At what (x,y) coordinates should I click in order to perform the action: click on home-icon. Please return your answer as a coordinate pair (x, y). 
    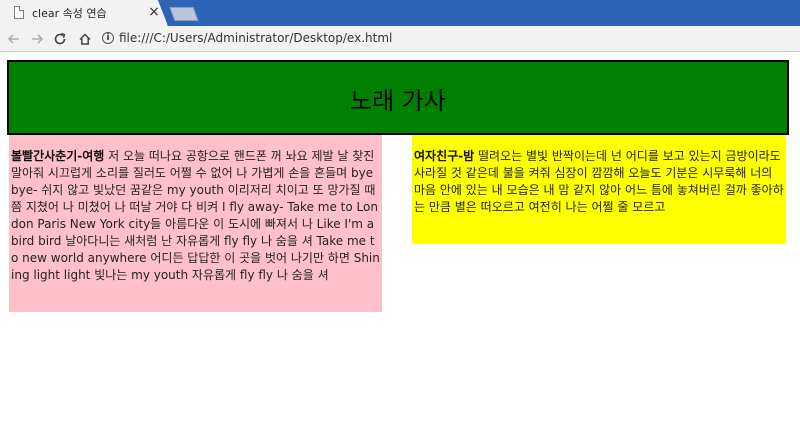
    Looking at the image, I should click on (85, 39).